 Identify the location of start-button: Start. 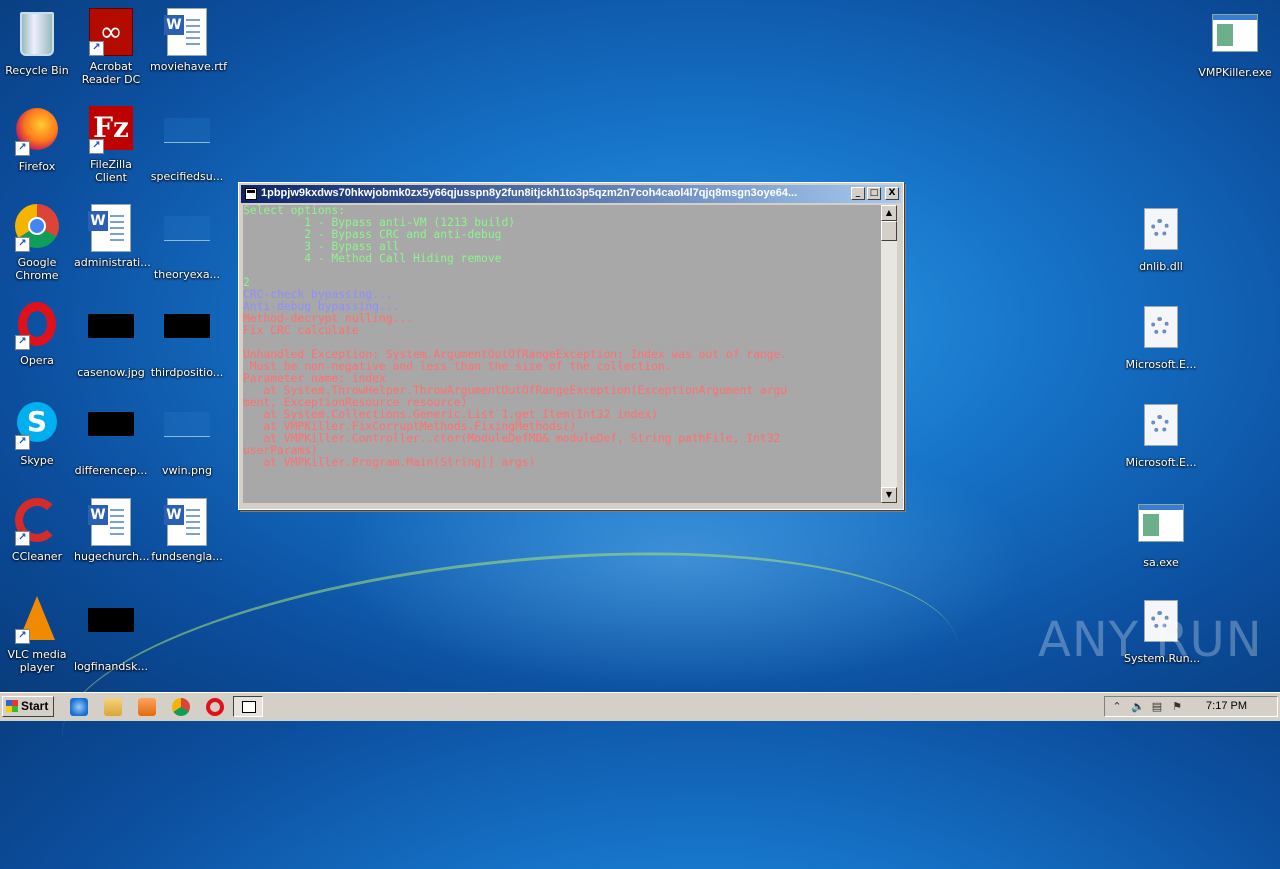
(28, 706).